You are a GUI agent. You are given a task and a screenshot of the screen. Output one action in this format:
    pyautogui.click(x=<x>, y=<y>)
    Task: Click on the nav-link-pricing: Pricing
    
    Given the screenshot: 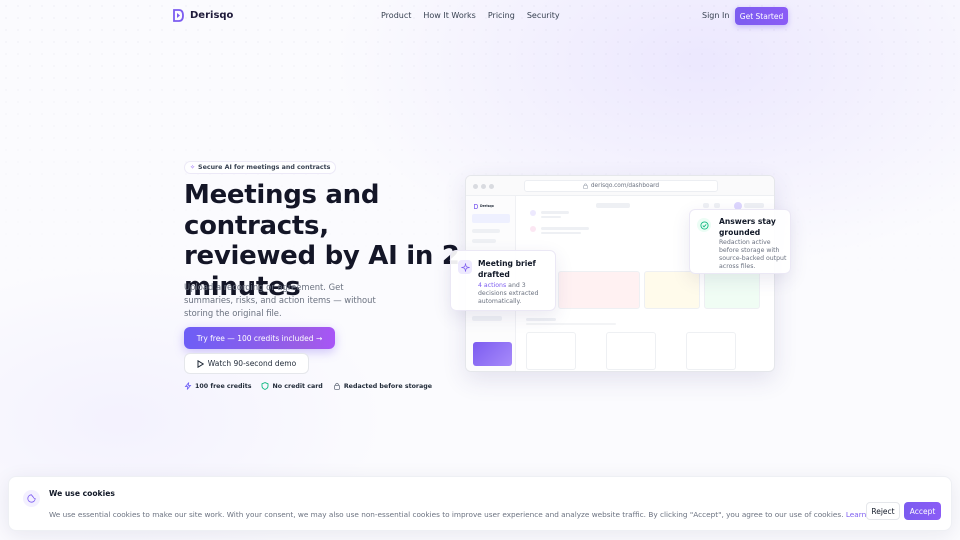 What is the action you would take?
    pyautogui.click(x=501, y=15)
    